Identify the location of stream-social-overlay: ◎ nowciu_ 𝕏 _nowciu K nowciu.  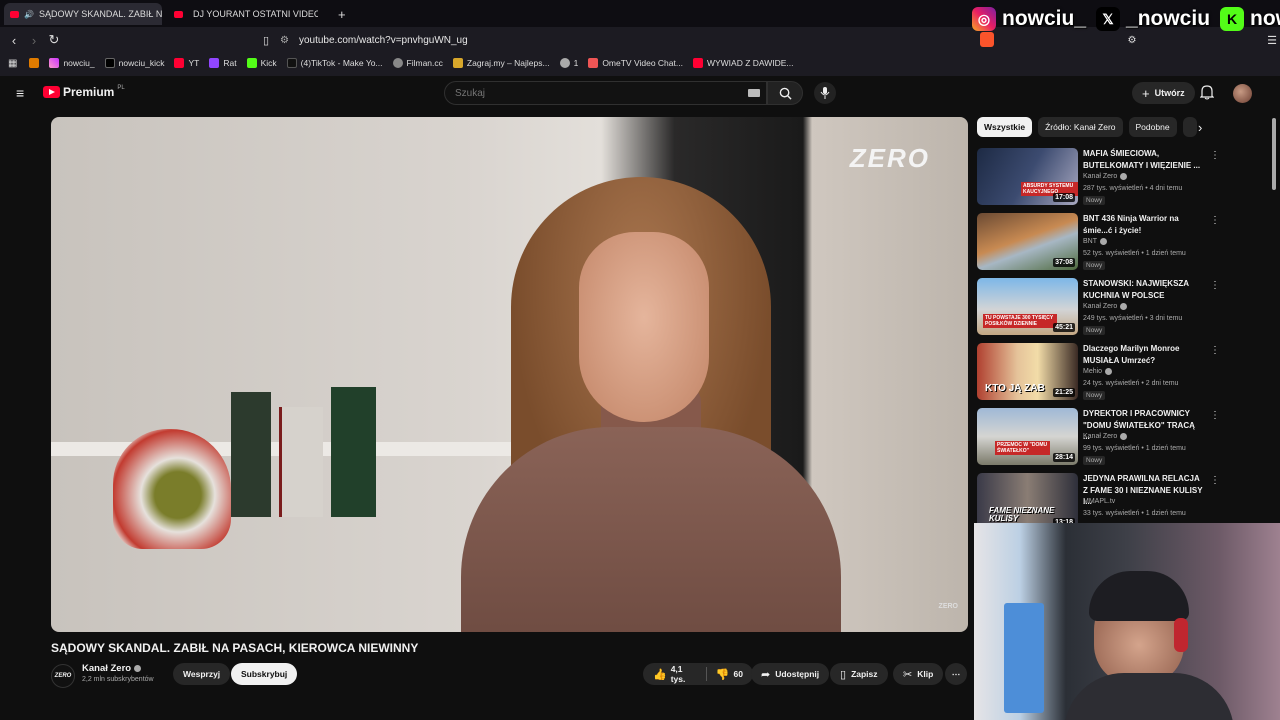
(1126, 19).